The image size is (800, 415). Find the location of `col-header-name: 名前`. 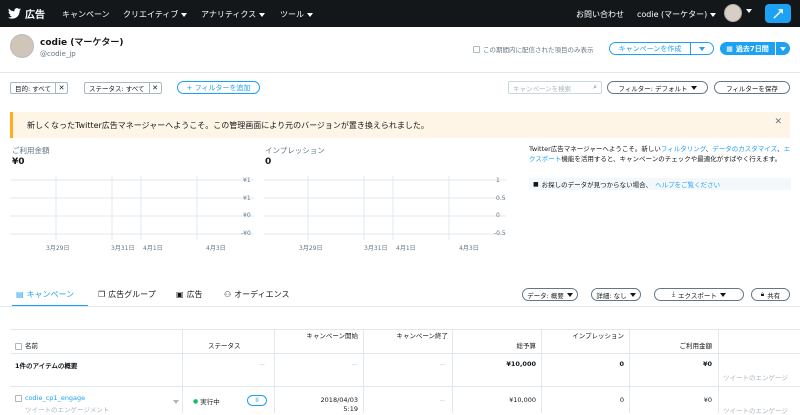

col-header-name: 名前 is located at coordinates (26, 346).